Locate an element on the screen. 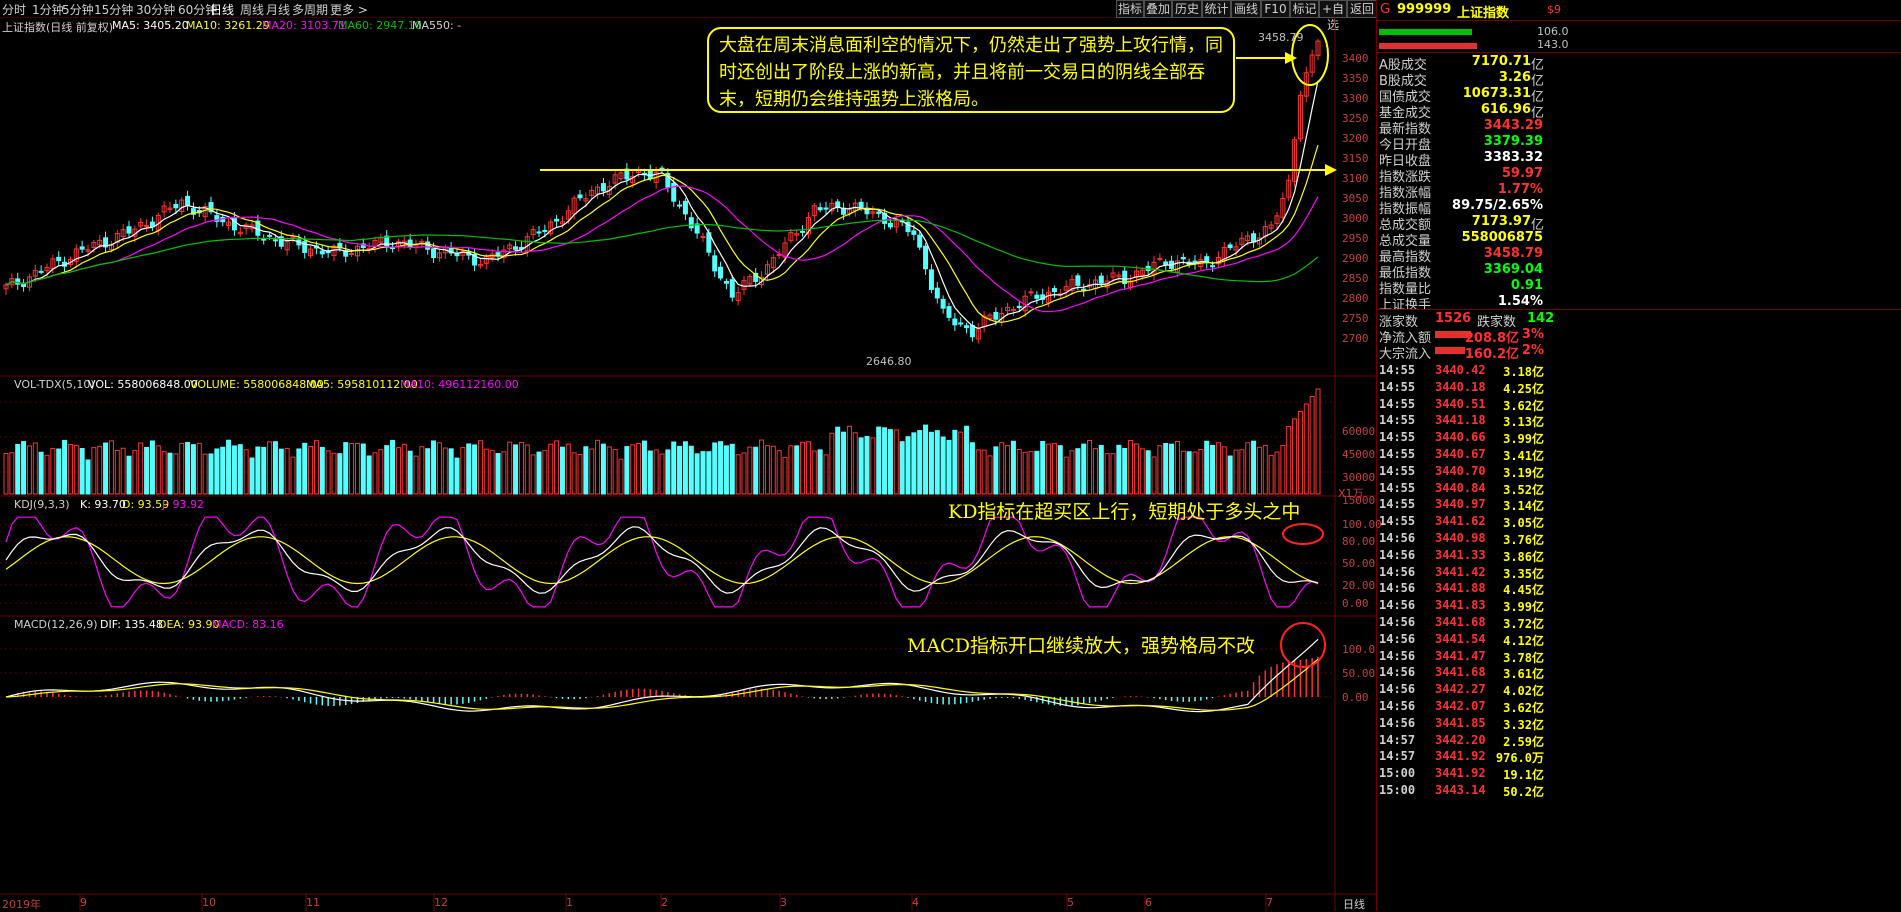 Image resolution: width=1901 pixels, height=912 pixels. tick-price: 3440.70 is located at coordinates (1460, 470).